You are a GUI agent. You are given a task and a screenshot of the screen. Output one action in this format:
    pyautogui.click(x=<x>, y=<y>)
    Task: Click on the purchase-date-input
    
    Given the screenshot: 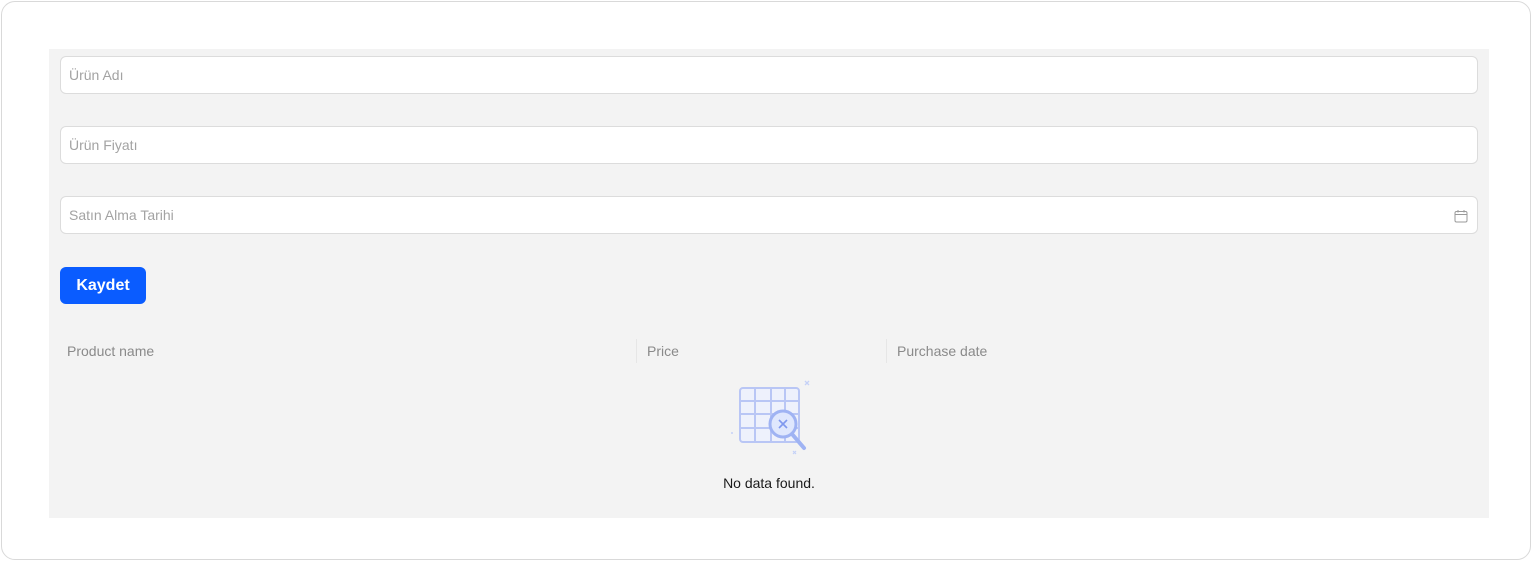 What is the action you would take?
    pyautogui.click(x=769, y=215)
    